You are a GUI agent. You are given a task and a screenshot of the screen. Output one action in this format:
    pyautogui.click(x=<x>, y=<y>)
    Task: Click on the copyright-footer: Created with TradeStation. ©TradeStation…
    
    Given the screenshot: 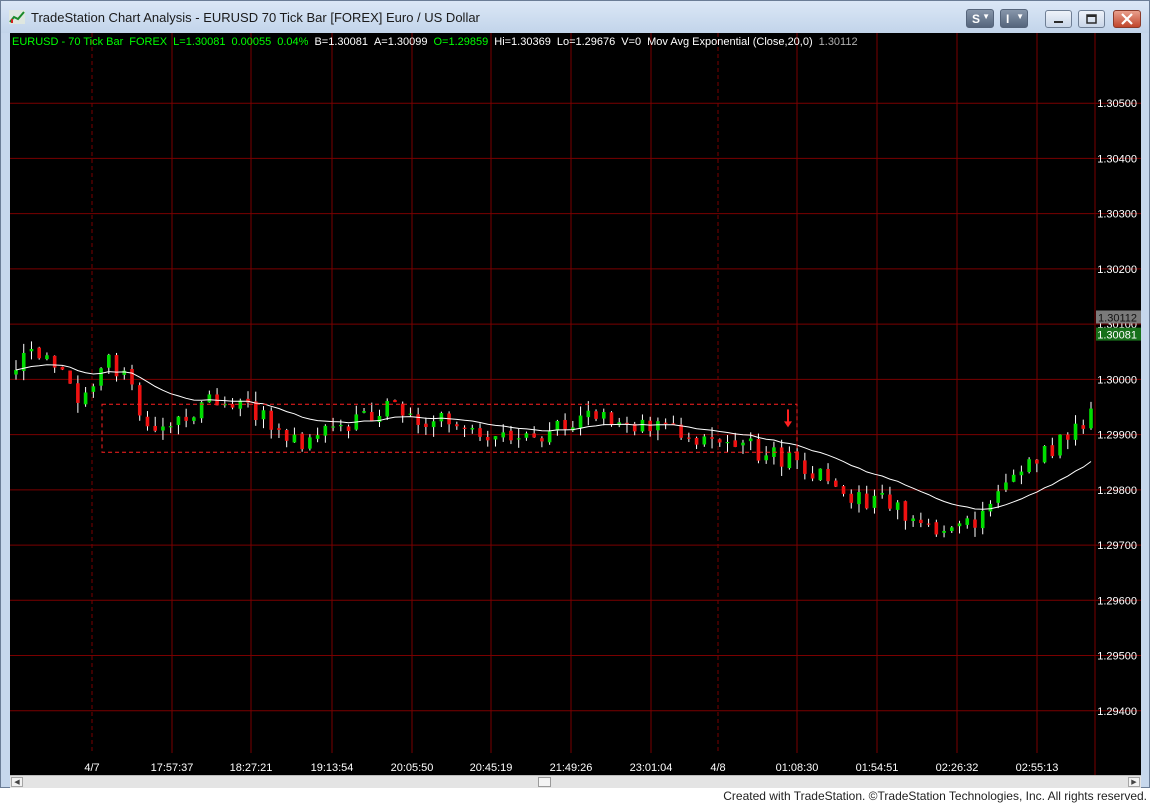 What is the action you would take?
    pyautogui.click(x=935, y=796)
    